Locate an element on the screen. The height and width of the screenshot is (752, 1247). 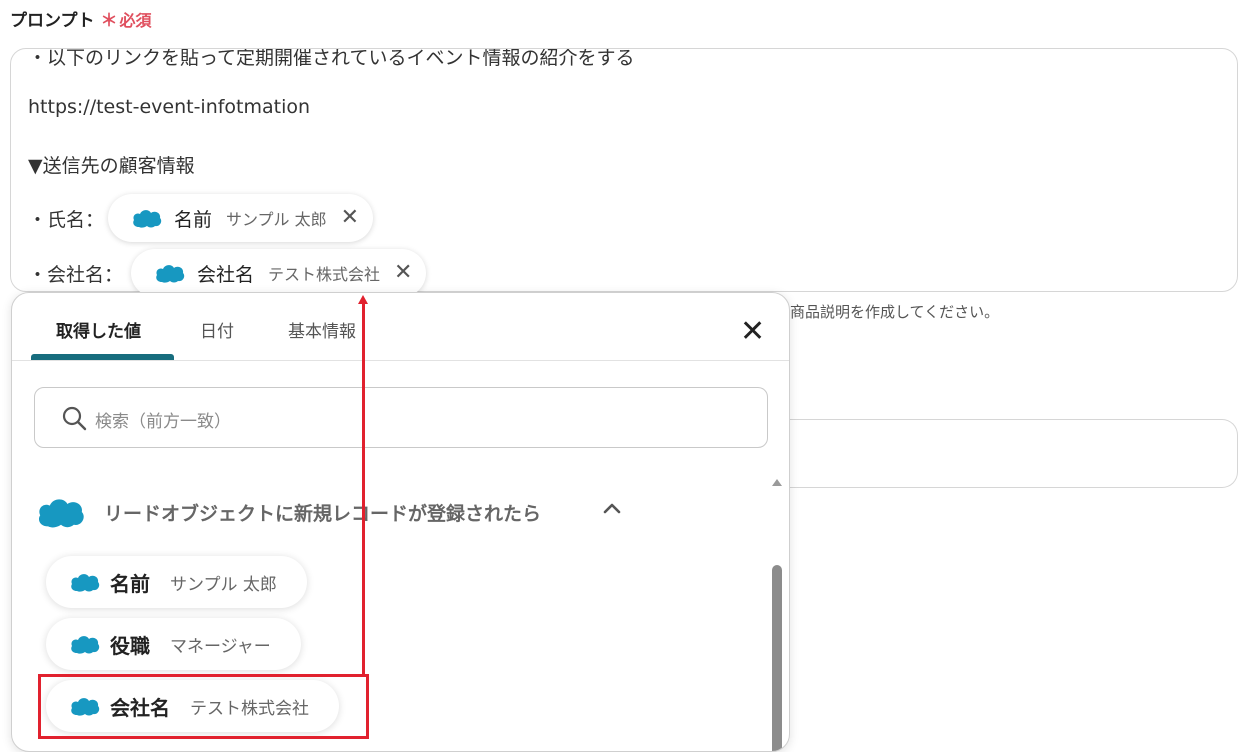
item-key: 名前 is located at coordinates (130, 583).